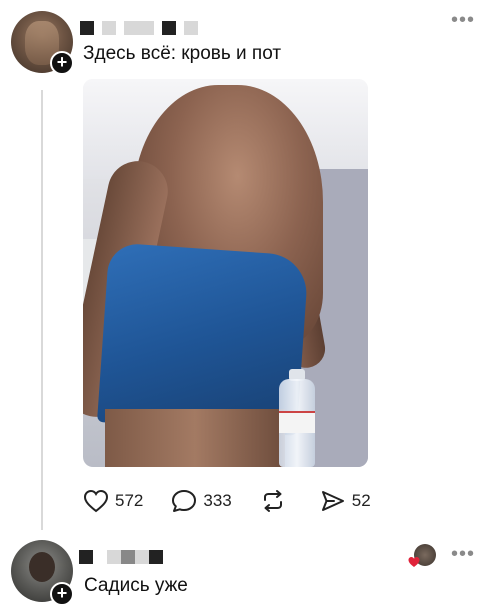  What do you see at coordinates (121, 557) in the screenshot?
I see `reply-author-name-redacted` at bounding box center [121, 557].